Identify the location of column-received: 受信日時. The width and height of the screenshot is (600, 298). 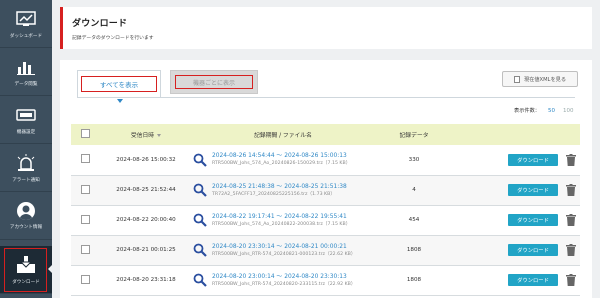
(146, 134).